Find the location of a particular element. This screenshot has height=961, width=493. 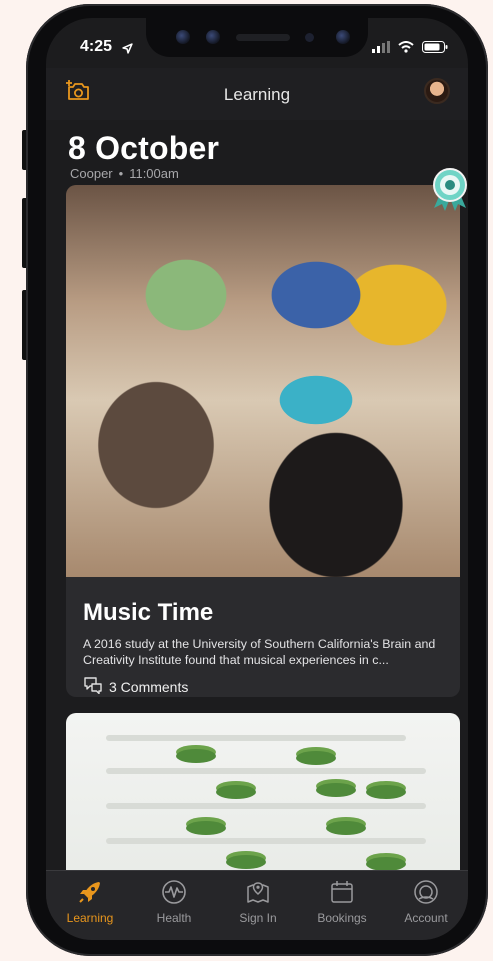

heart-pulse-icon is located at coordinates (174, 892).